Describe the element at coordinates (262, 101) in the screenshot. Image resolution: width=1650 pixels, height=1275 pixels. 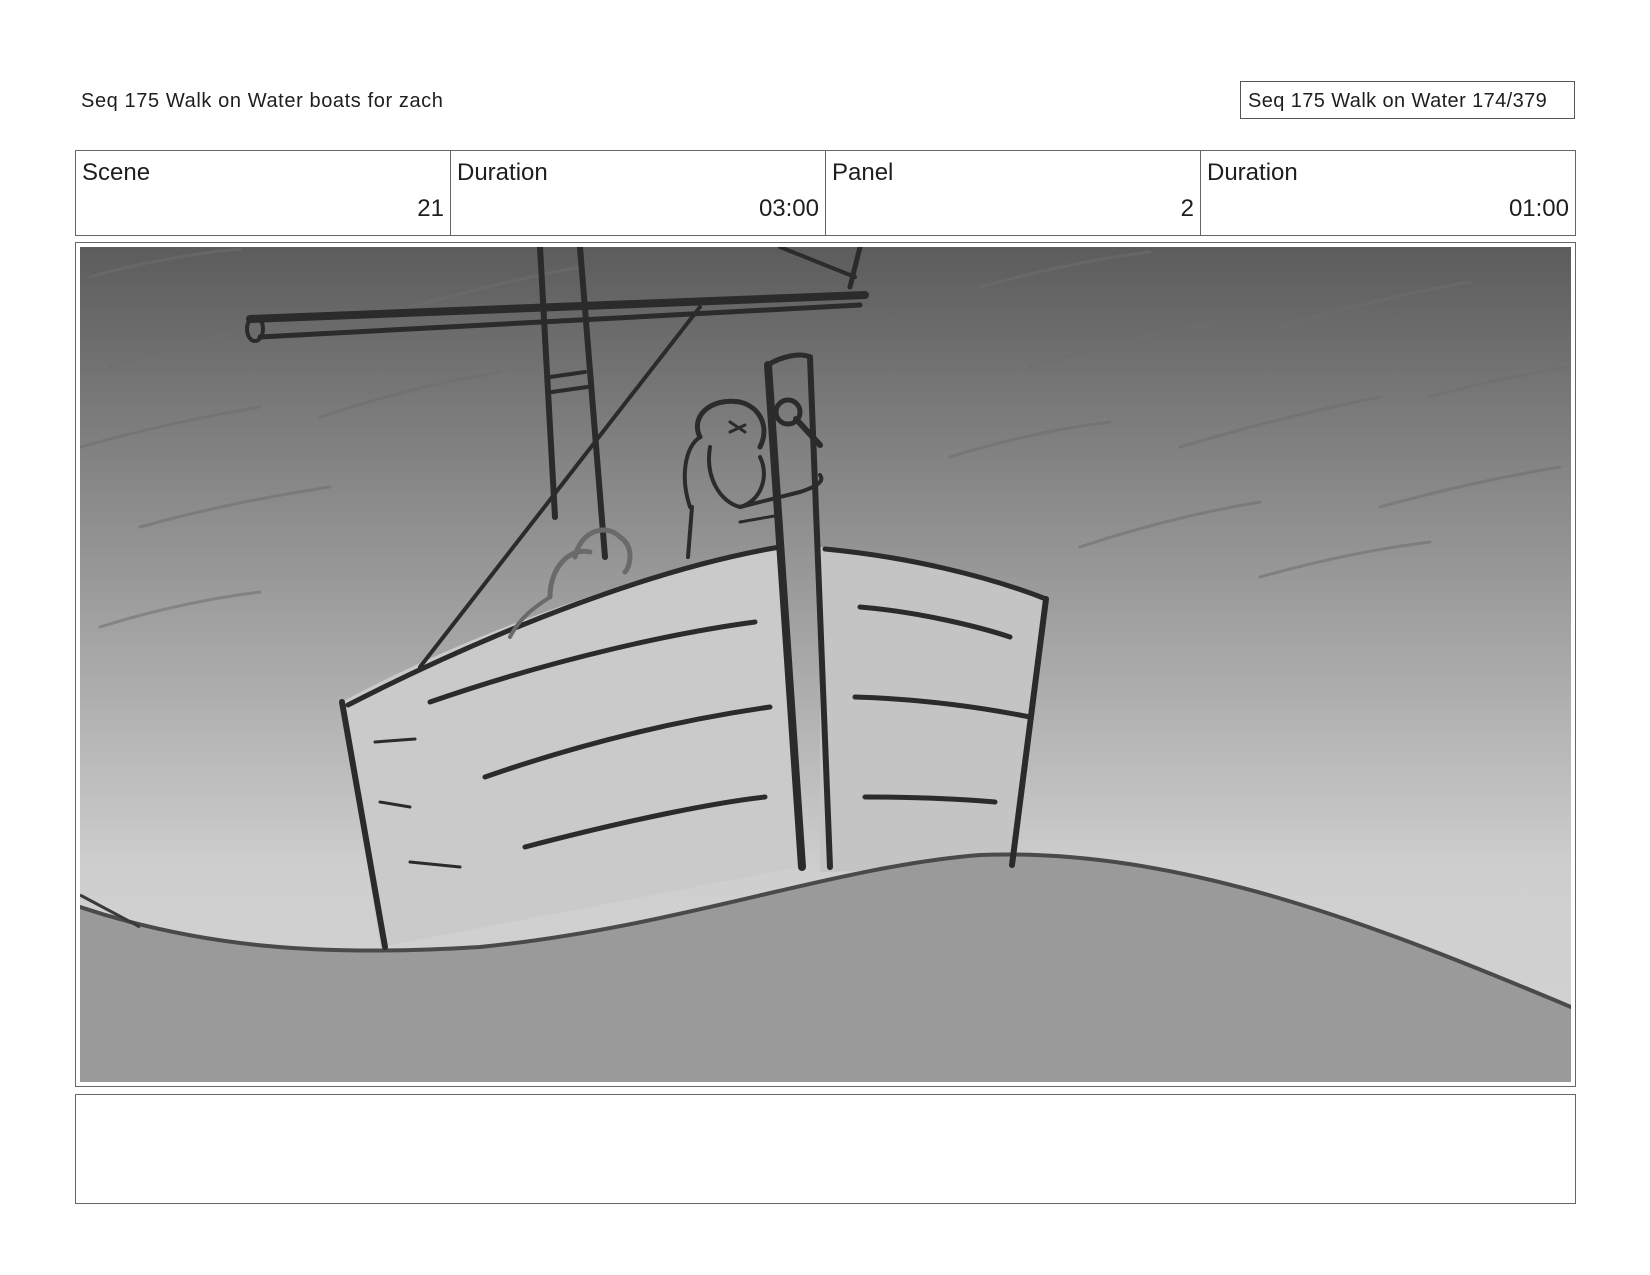
I see `sequence-title: Seq 175 Walk on Water boats for zach` at that location.